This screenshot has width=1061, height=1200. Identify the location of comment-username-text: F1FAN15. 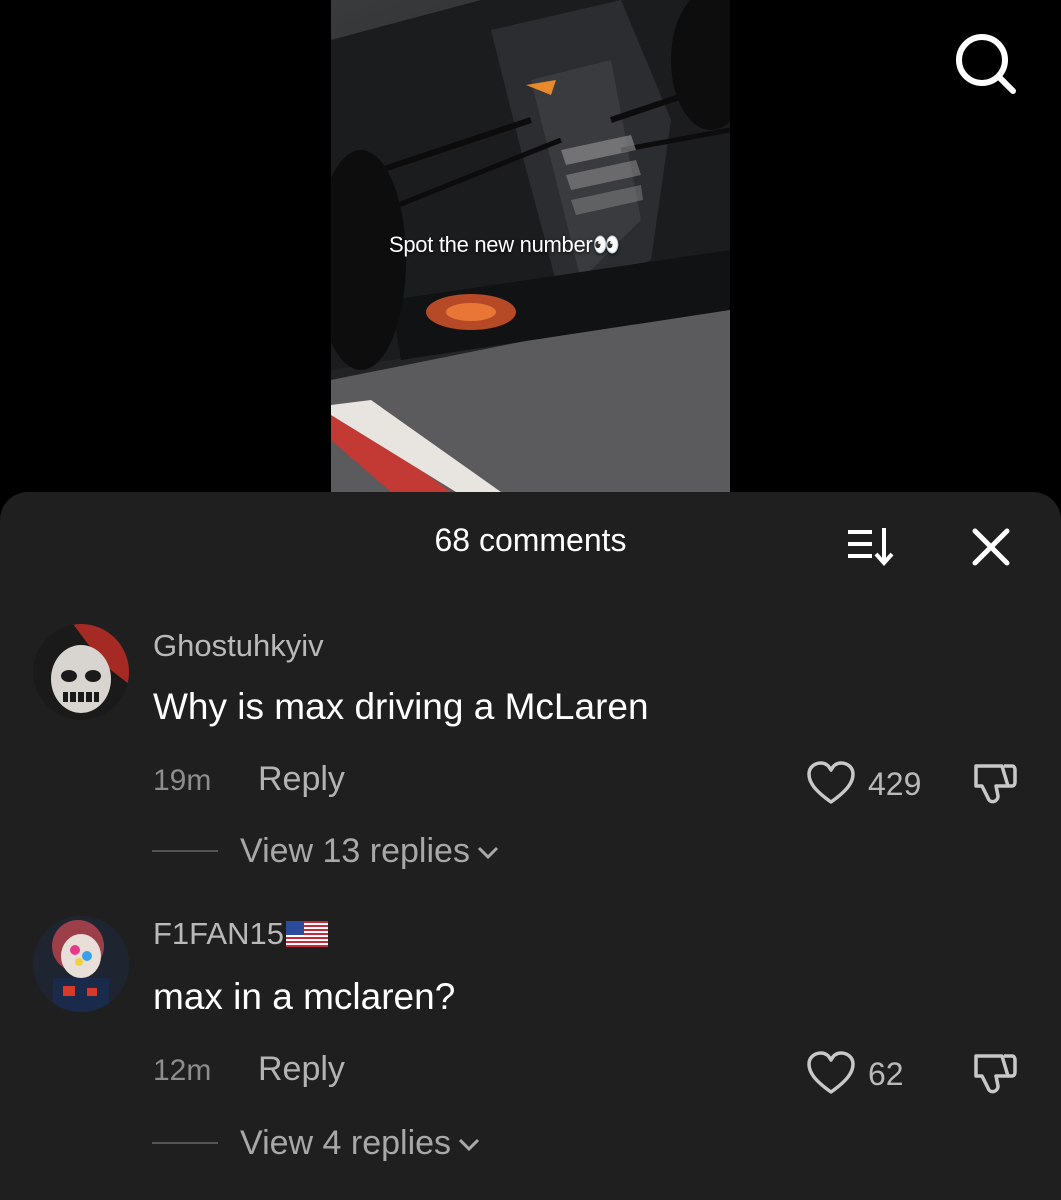
(218, 933).